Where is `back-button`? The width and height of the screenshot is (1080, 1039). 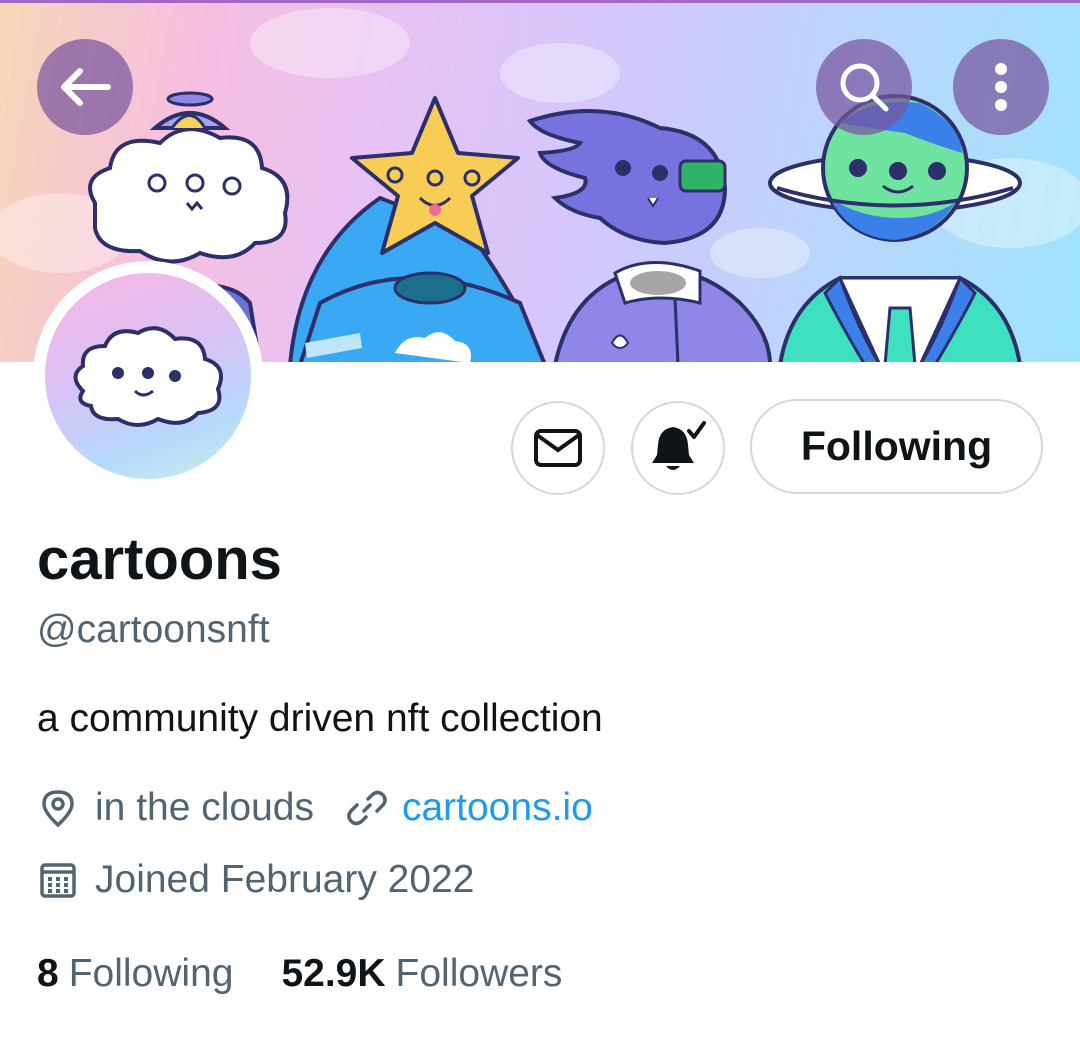 back-button is located at coordinates (85, 87).